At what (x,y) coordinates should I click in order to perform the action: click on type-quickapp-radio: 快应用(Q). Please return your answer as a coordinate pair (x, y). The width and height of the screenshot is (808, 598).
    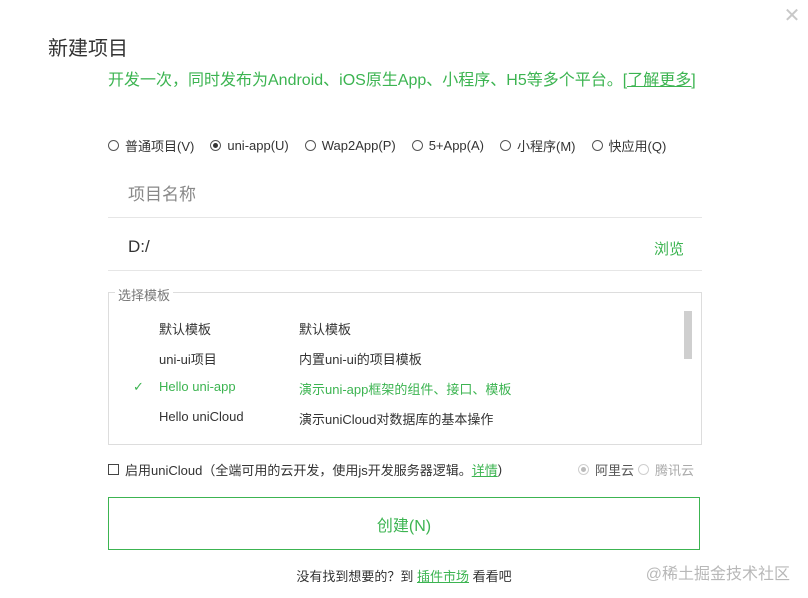
    Looking at the image, I should click on (629, 145).